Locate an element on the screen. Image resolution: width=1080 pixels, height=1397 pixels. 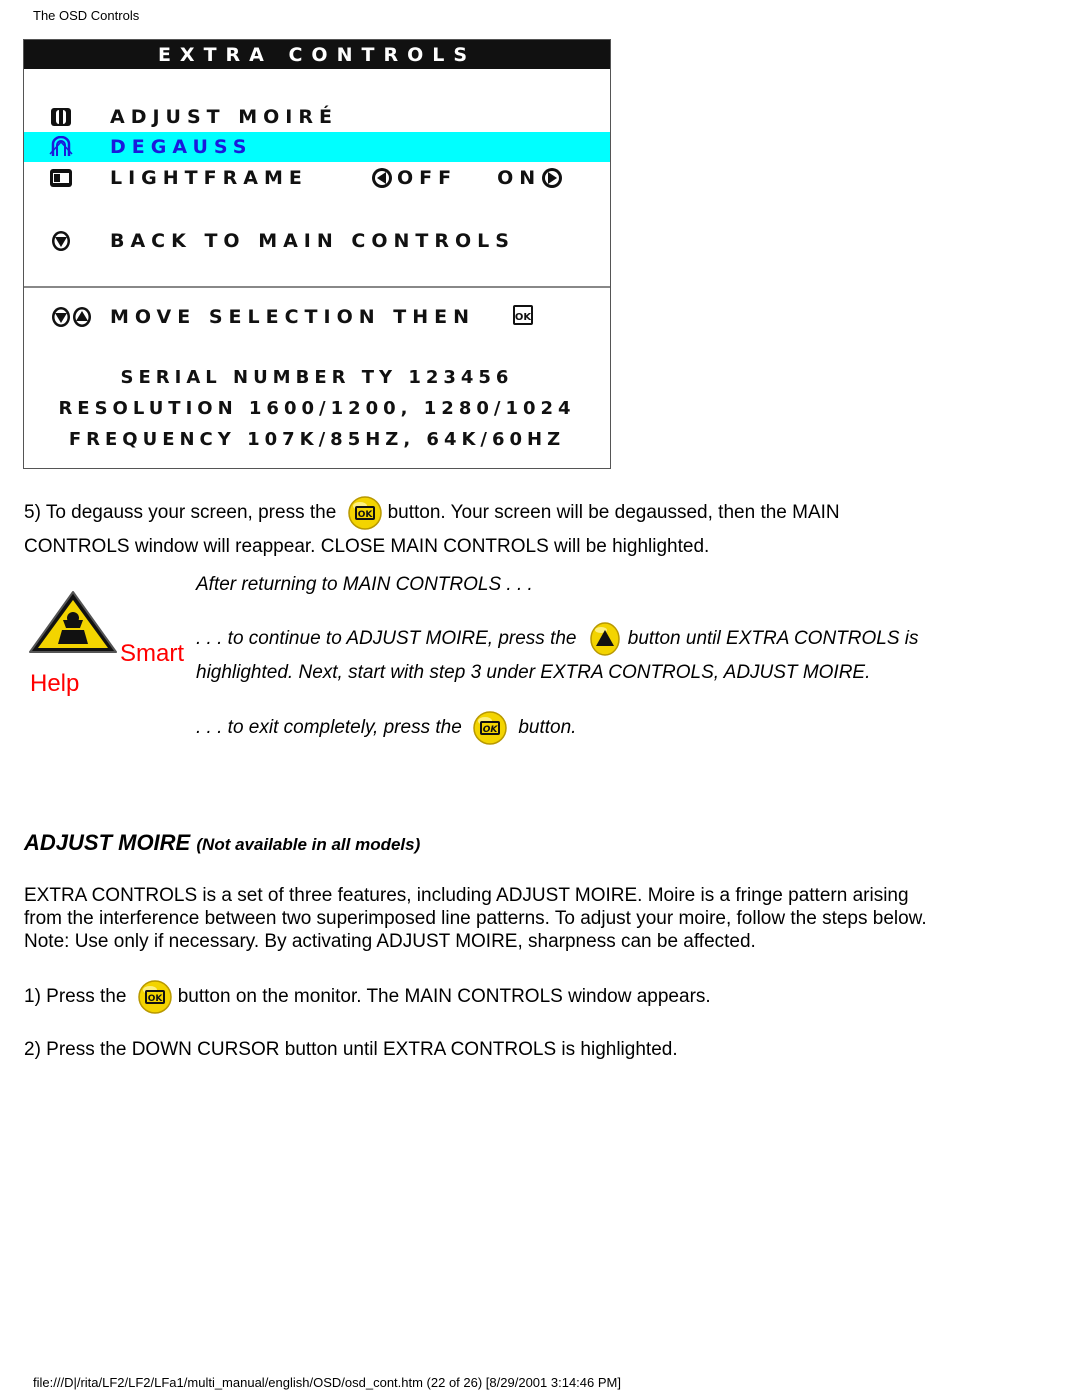
osd-item-adjust-moire: ADJUST MOIRÉ is located at coordinates (317, 117).